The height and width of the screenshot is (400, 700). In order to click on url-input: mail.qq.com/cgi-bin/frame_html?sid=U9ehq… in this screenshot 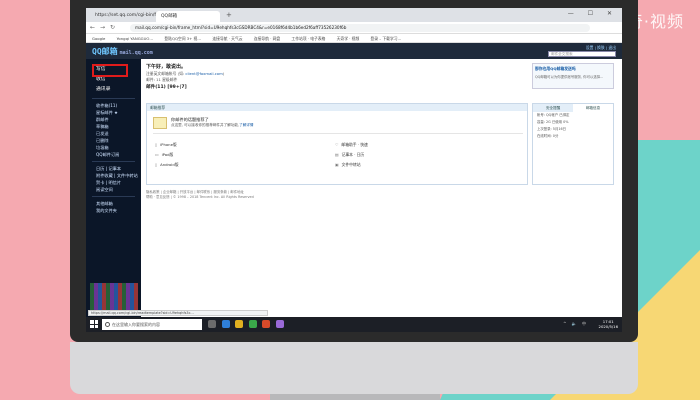, I will do `click(360, 28)`.